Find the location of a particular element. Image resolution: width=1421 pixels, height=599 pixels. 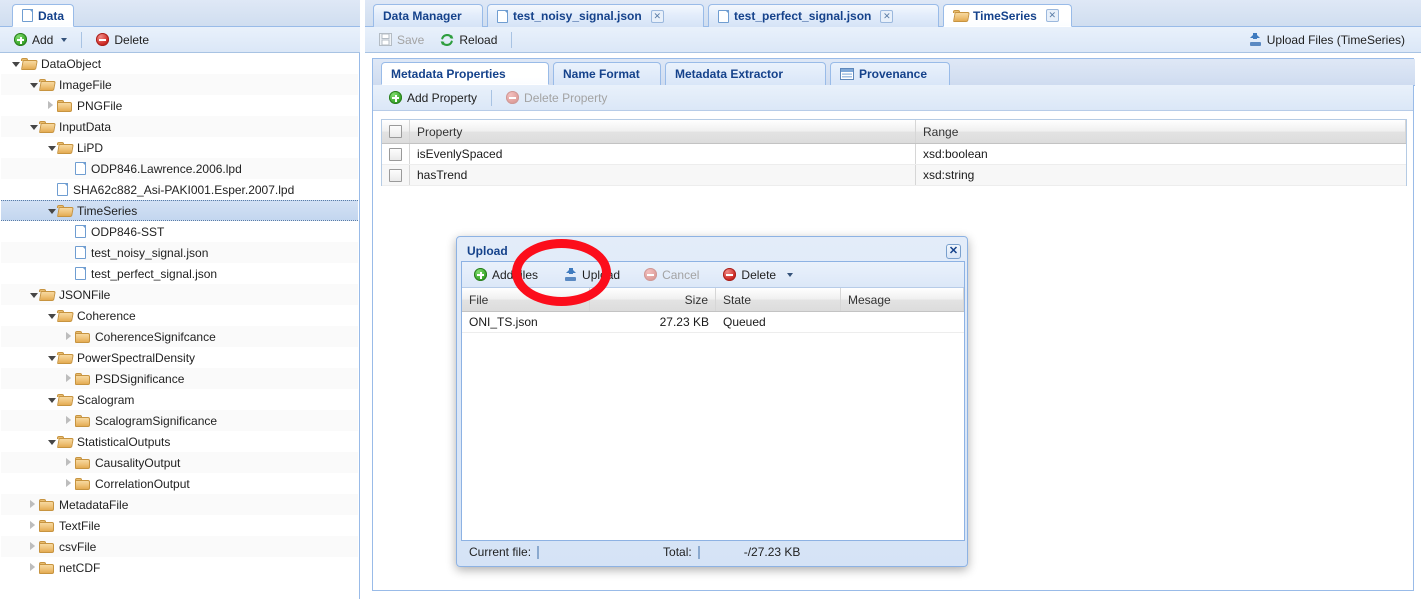

tree-node: CausalityOutput is located at coordinates (179, 462).